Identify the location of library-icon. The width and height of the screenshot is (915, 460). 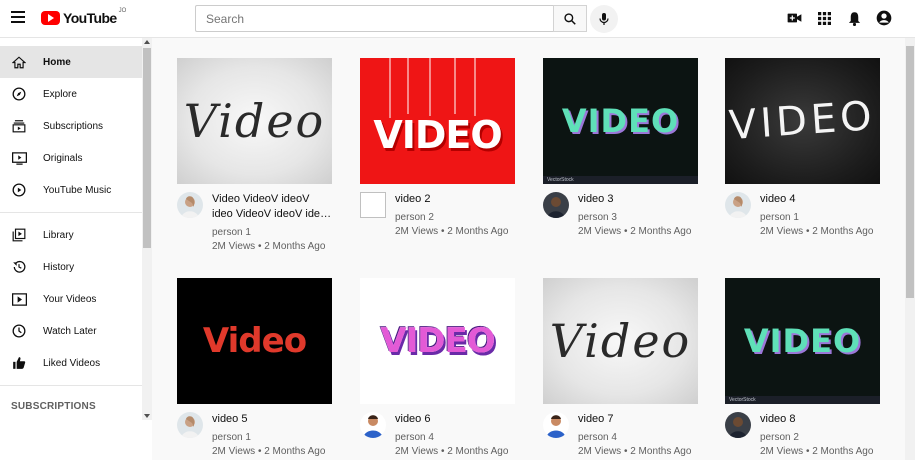
(19, 235).